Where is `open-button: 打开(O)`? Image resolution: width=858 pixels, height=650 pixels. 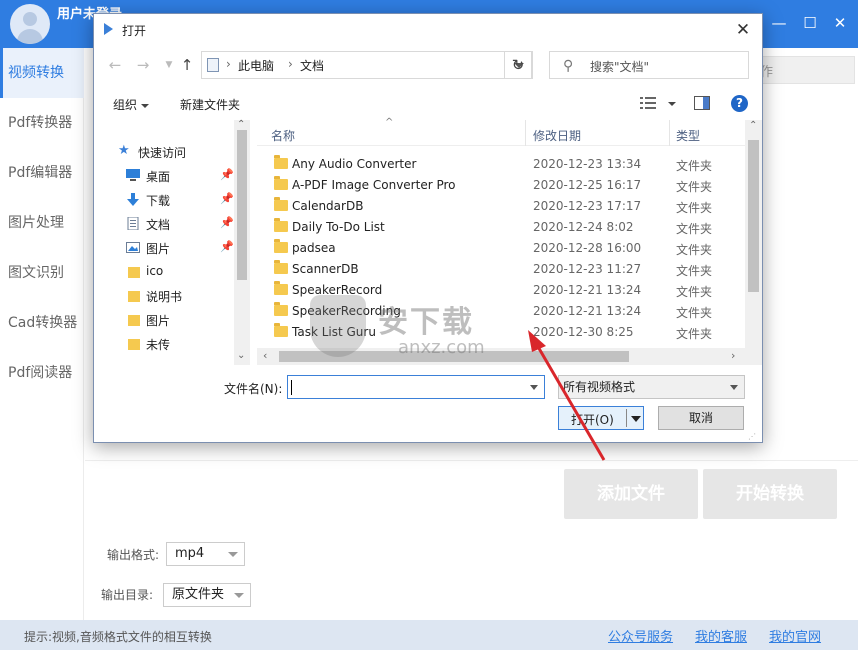
open-button: 打开(O) is located at coordinates (601, 418).